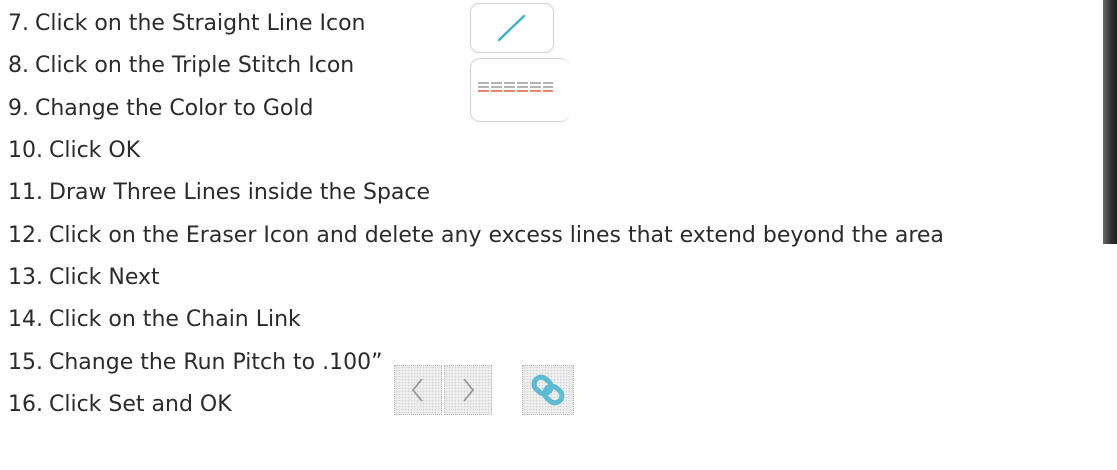 The height and width of the screenshot is (470, 1117). What do you see at coordinates (25, 404) in the screenshot?
I see `step-number: 16.` at bounding box center [25, 404].